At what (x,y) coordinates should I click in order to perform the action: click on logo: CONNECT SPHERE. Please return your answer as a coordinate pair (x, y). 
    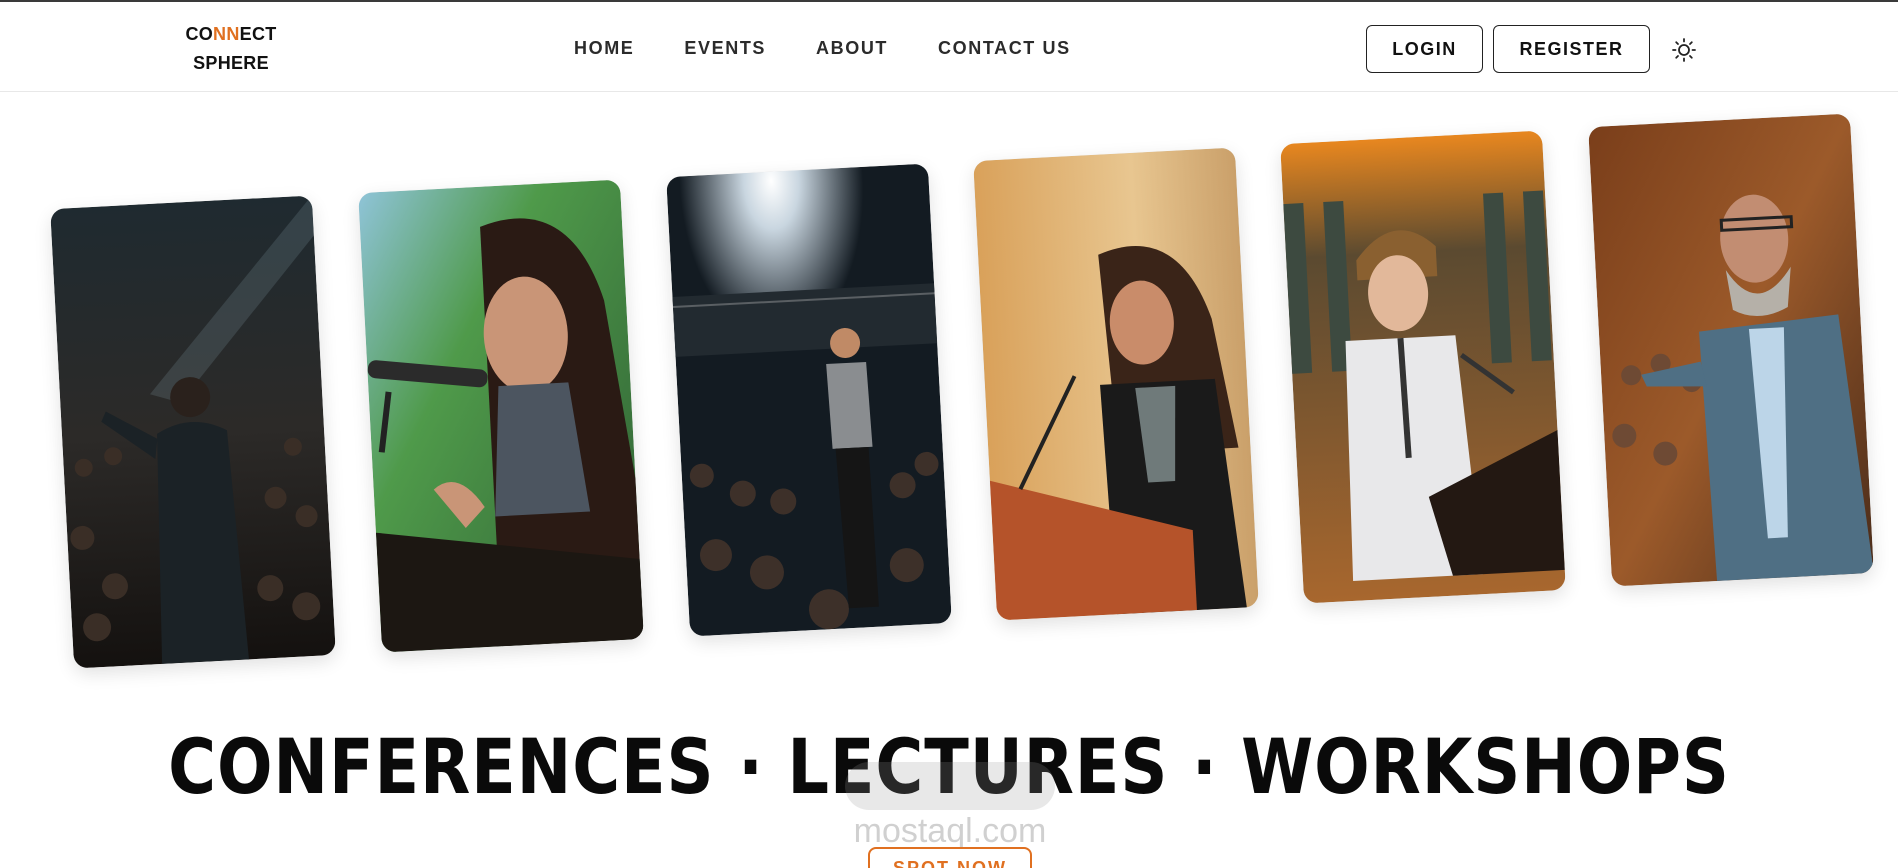
    Looking at the image, I should click on (231, 49).